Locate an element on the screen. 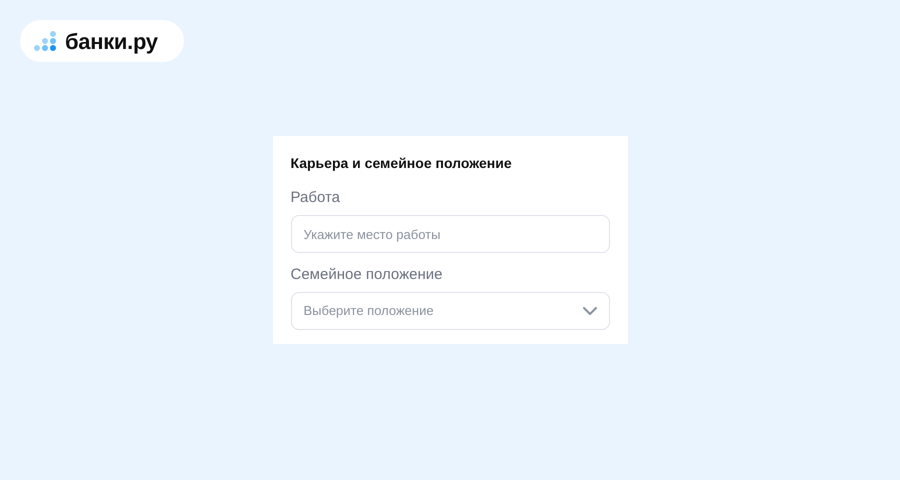 This screenshot has height=480, width=900. field-label: Работа is located at coordinates (315, 198).